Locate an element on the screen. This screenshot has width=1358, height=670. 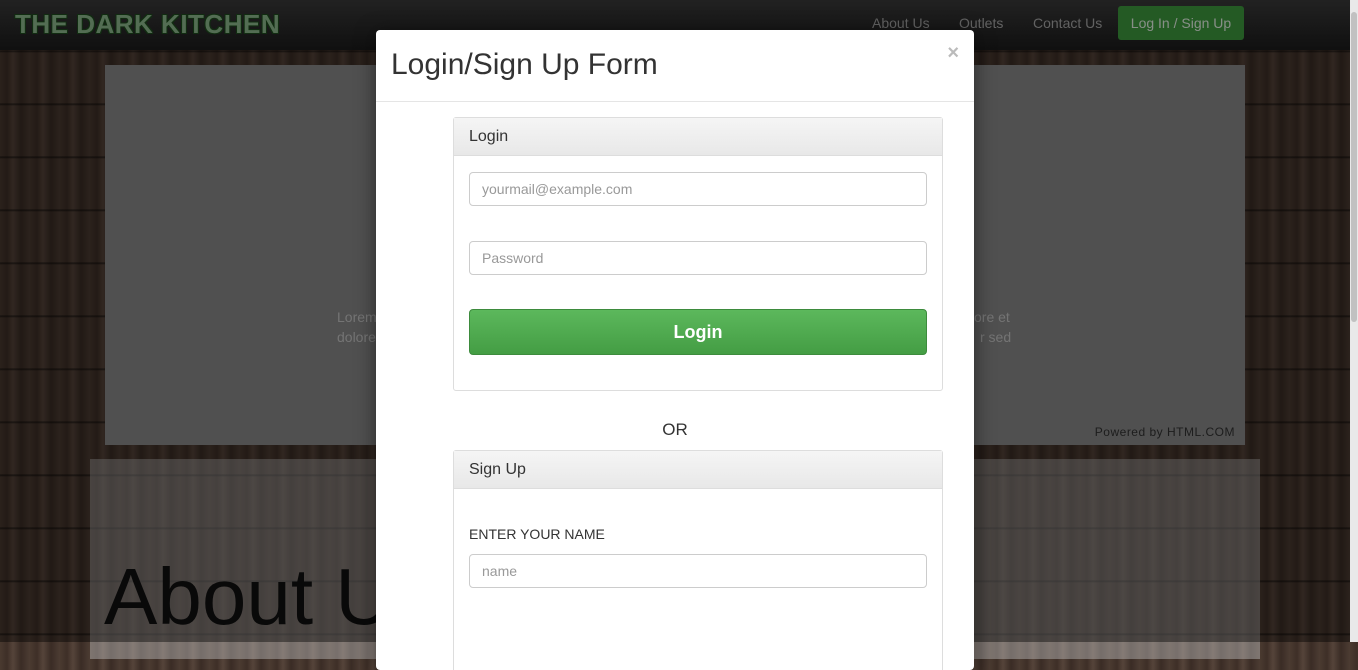
page-scrollbar is located at coordinates (1354, 321).